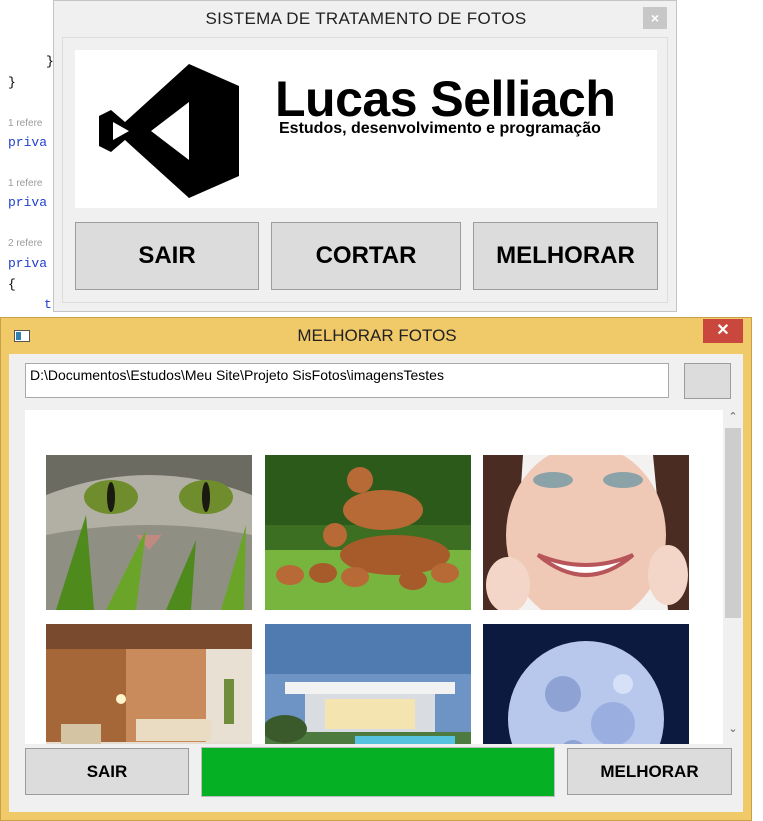  I want to click on living-room-photo, so click(149, 684).